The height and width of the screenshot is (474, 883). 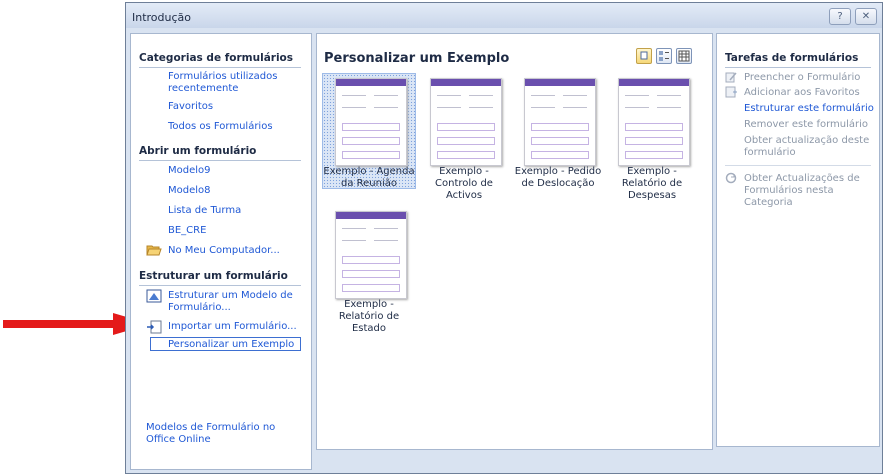 What do you see at coordinates (220, 278) in the screenshot?
I see `design-form-heading: Estruturar um formulário` at bounding box center [220, 278].